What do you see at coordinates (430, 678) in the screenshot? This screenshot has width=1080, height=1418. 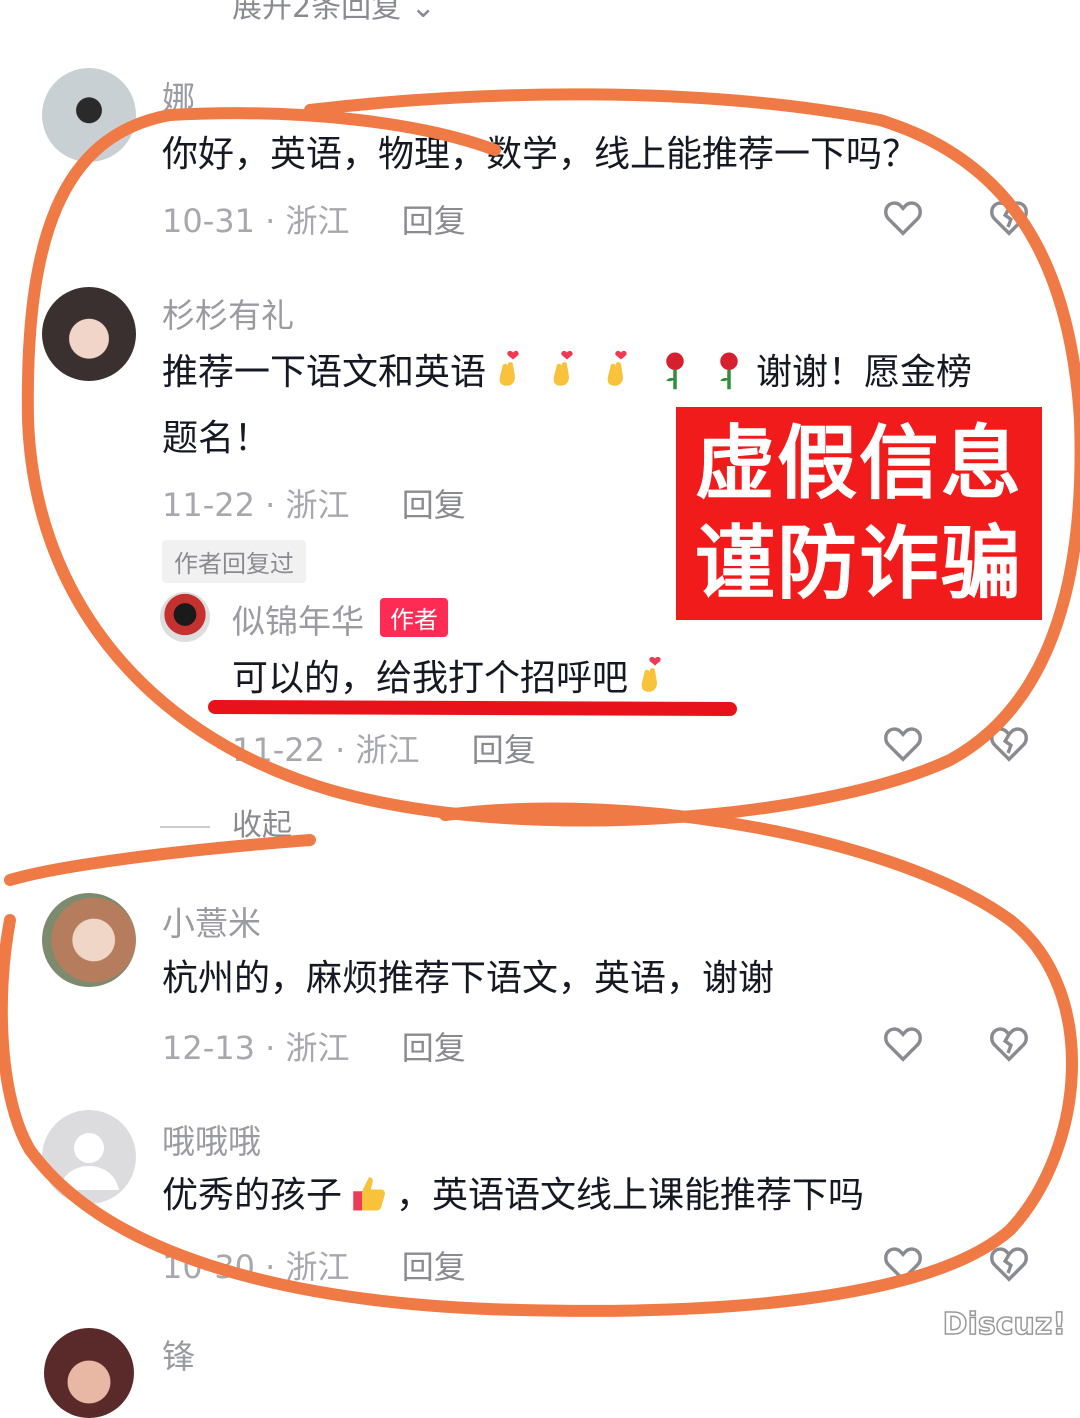 I see `comment-text-part: 可以的，给我打个招呼吧` at bounding box center [430, 678].